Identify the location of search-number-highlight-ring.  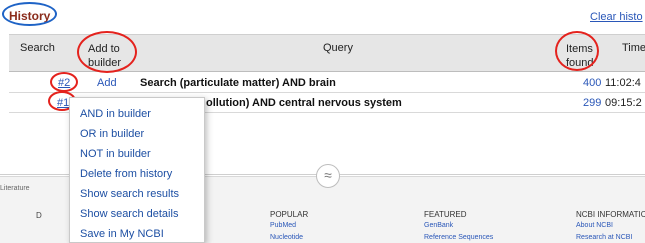
(64, 82).